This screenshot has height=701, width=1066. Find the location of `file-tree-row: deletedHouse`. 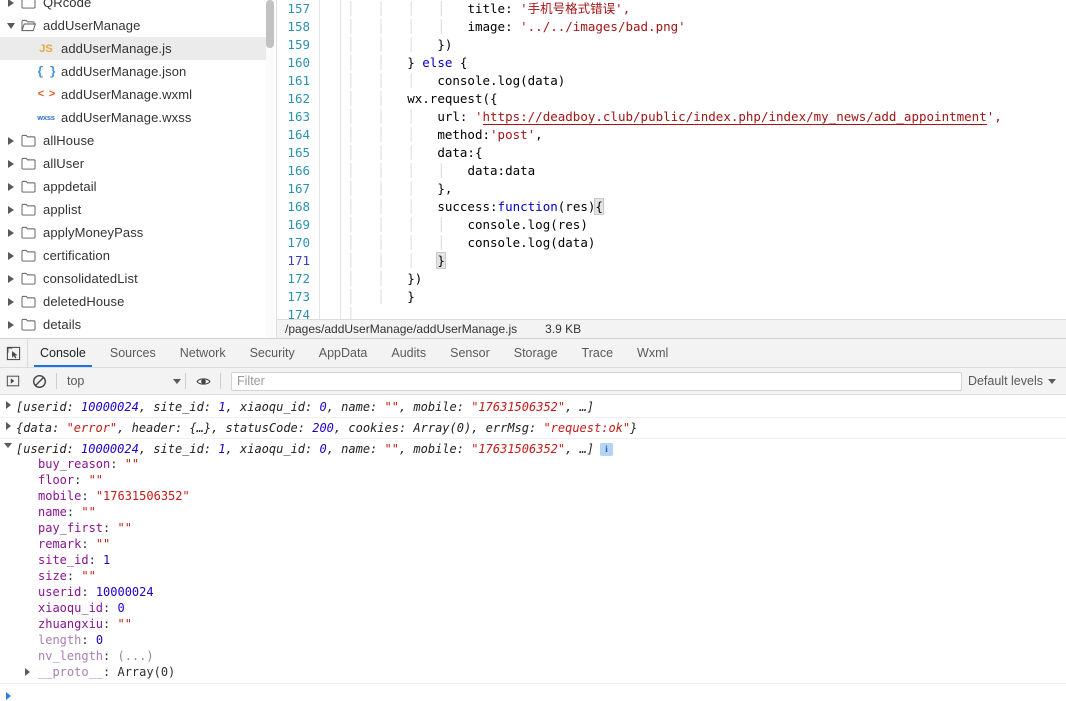

file-tree-row: deletedHouse is located at coordinates (133, 301).